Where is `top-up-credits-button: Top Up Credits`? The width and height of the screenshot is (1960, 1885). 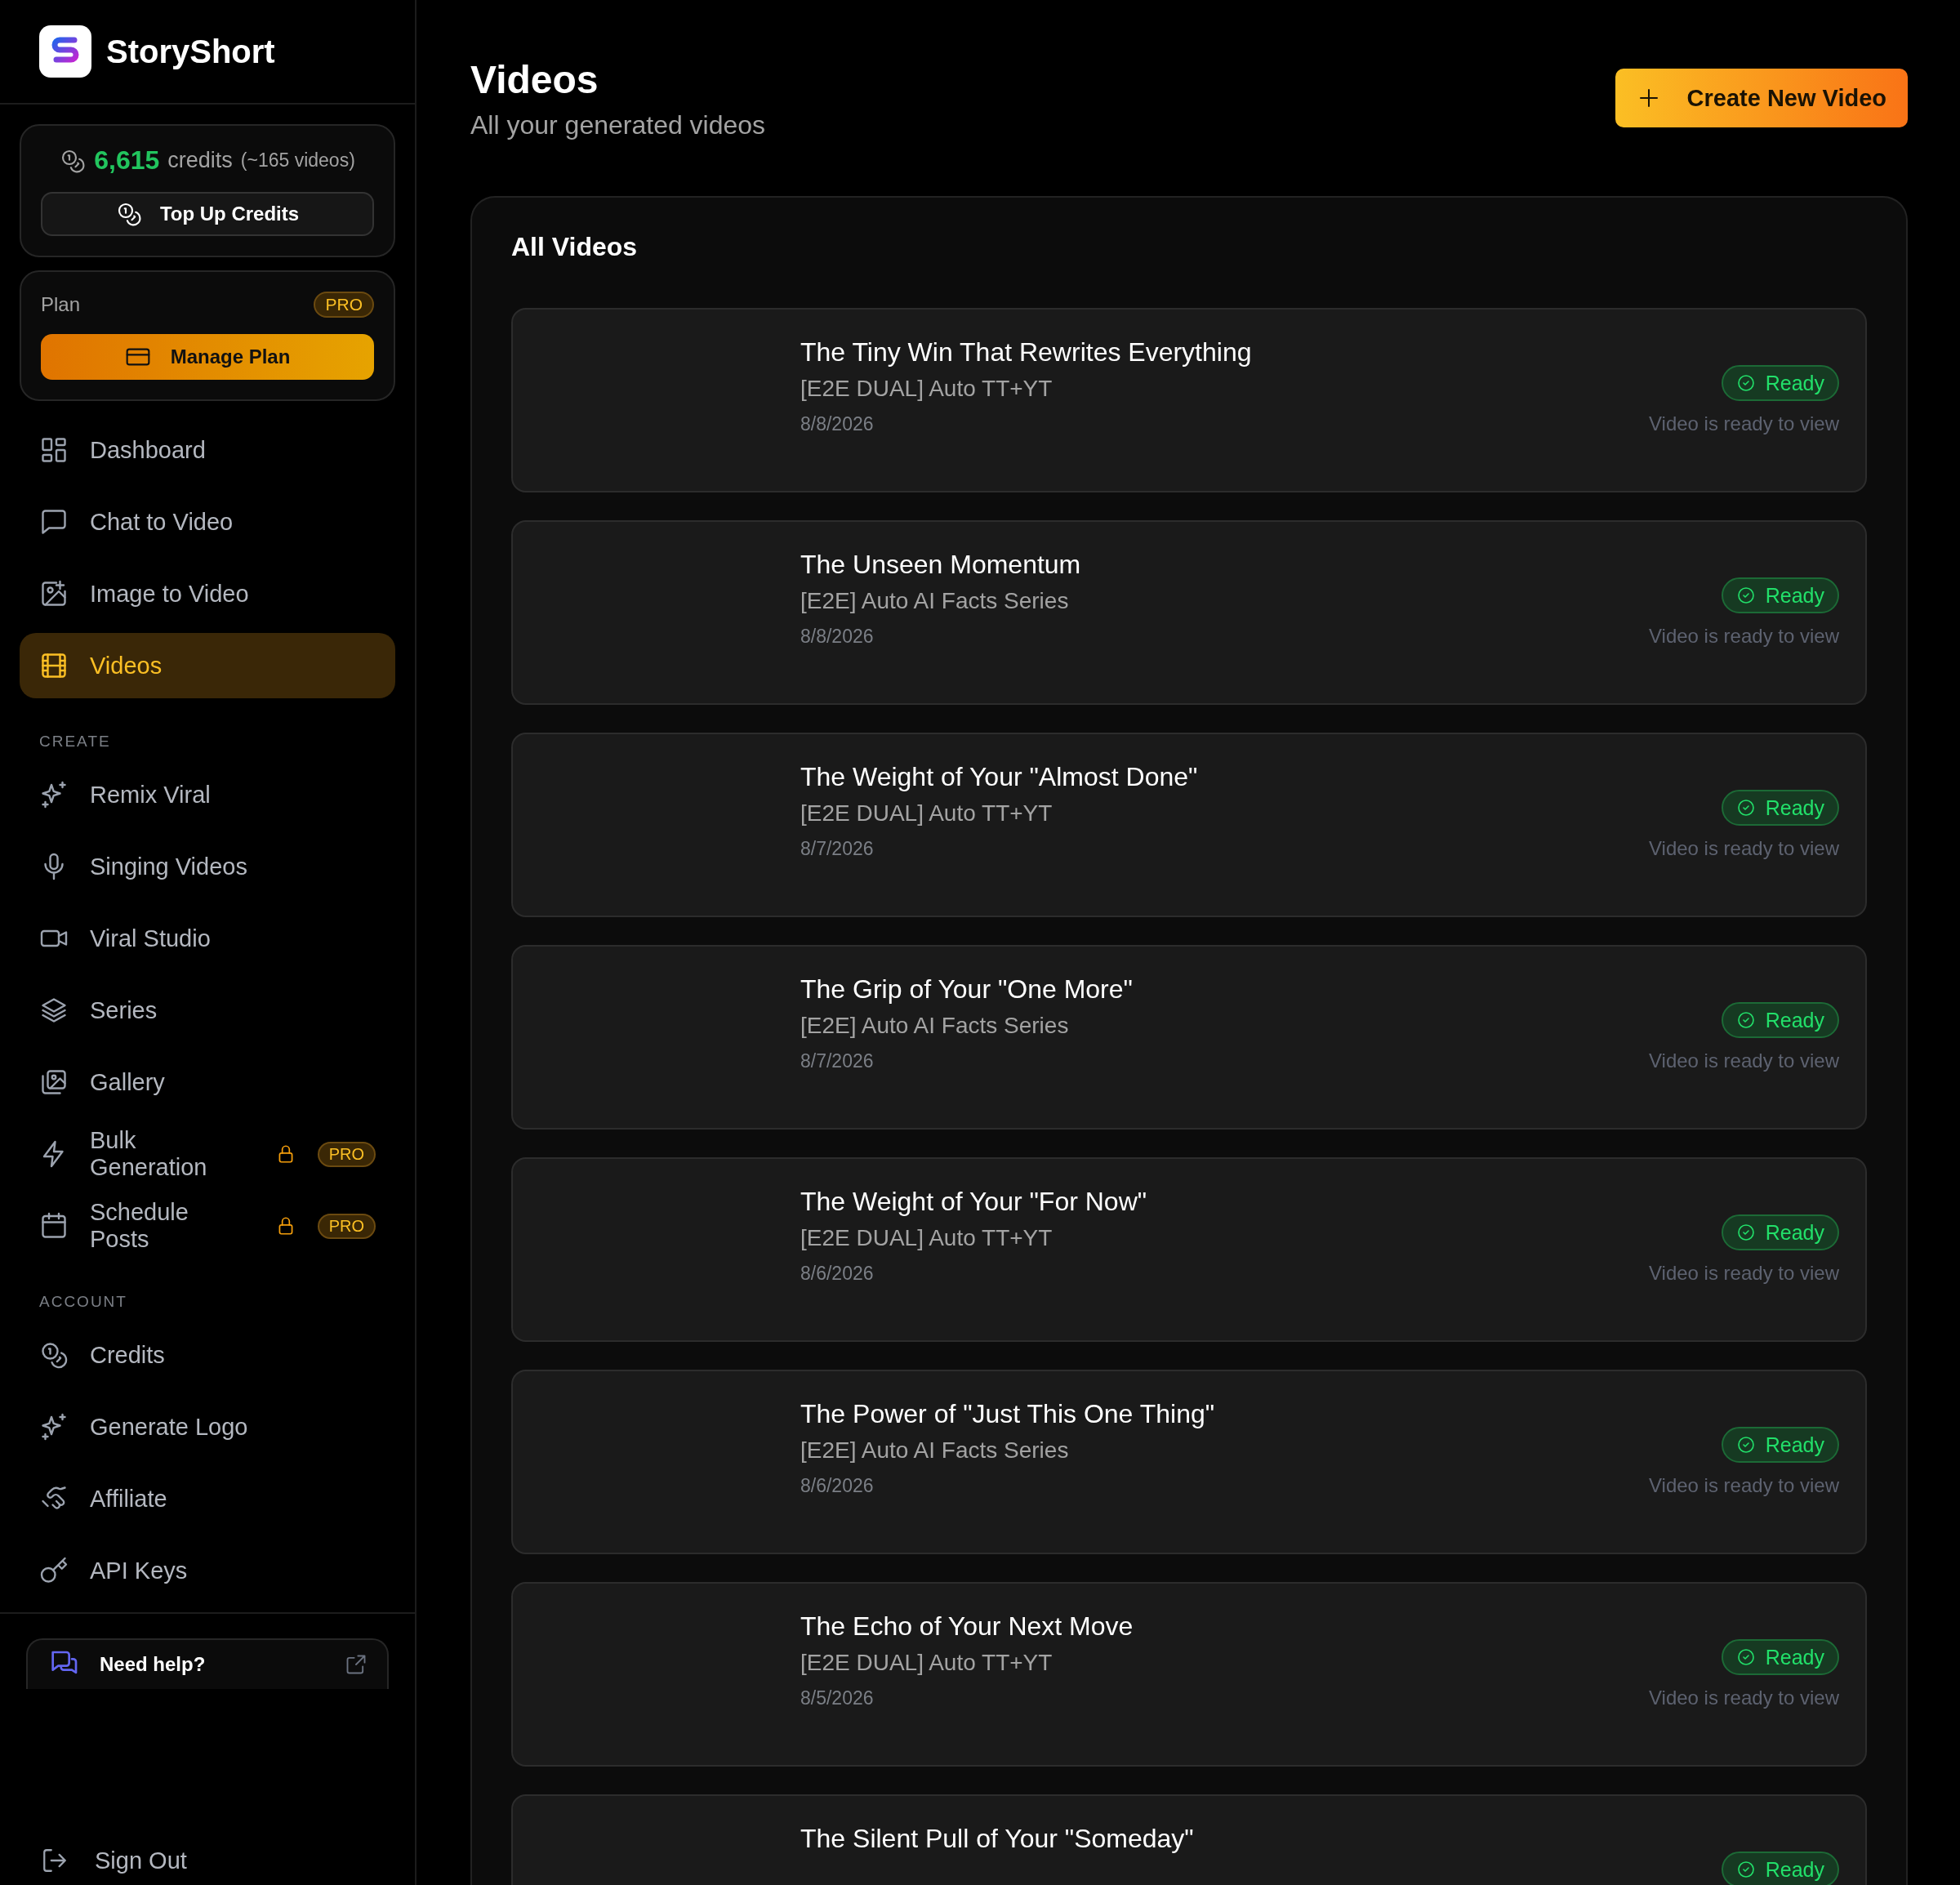
top-up-credits-button: Top Up Credits is located at coordinates (207, 214).